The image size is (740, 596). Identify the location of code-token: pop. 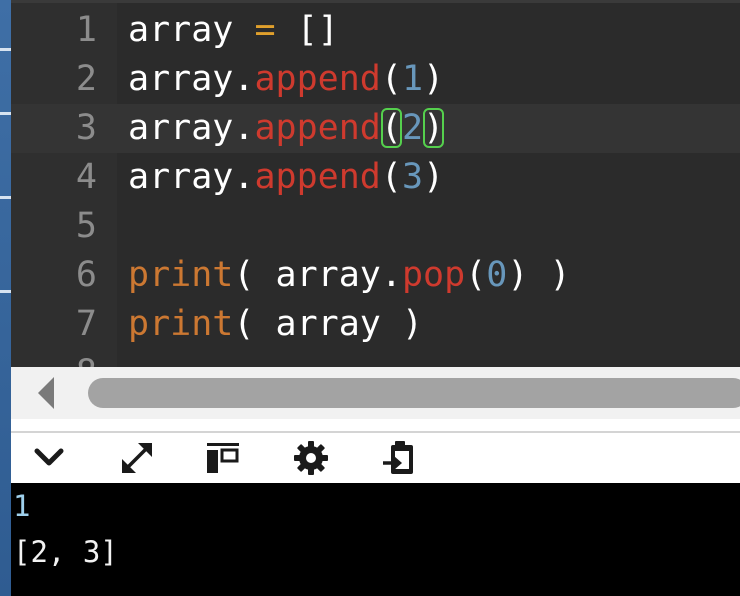
(433, 275).